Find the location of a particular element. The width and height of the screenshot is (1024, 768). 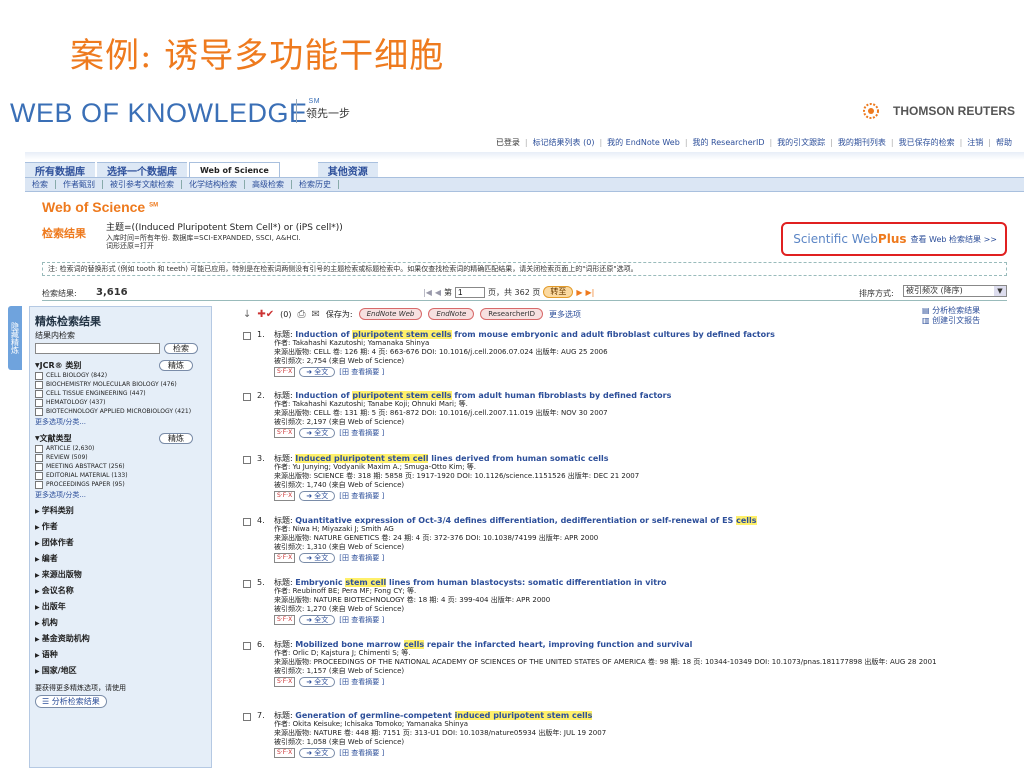

save-endnote-web-button: EndNote Web is located at coordinates (390, 314).